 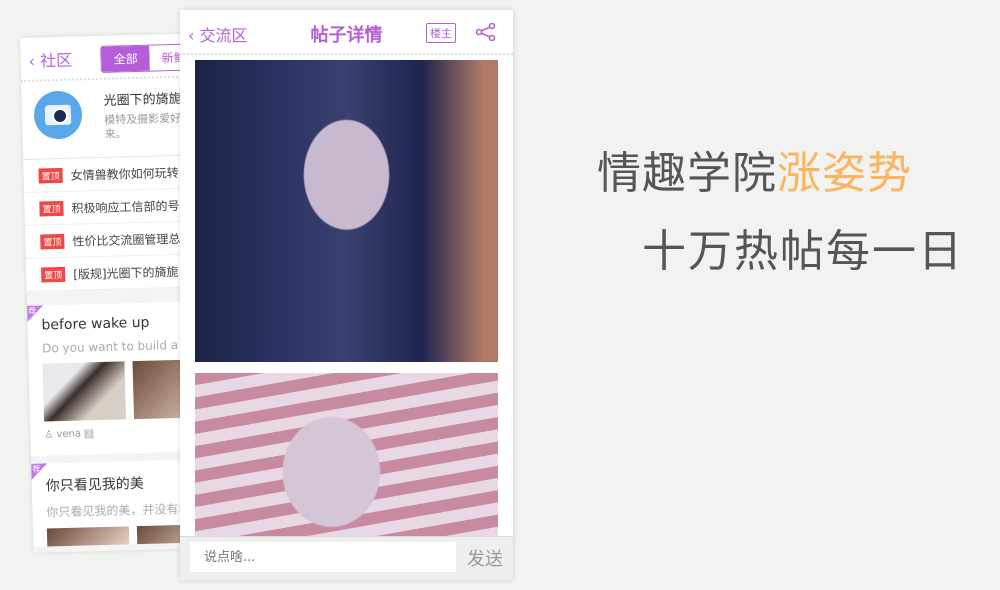 What do you see at coordinates (142, 100) in the screenshot?
I see `group-title: 光圈下的旖旎` at bounding box center [142, 100].